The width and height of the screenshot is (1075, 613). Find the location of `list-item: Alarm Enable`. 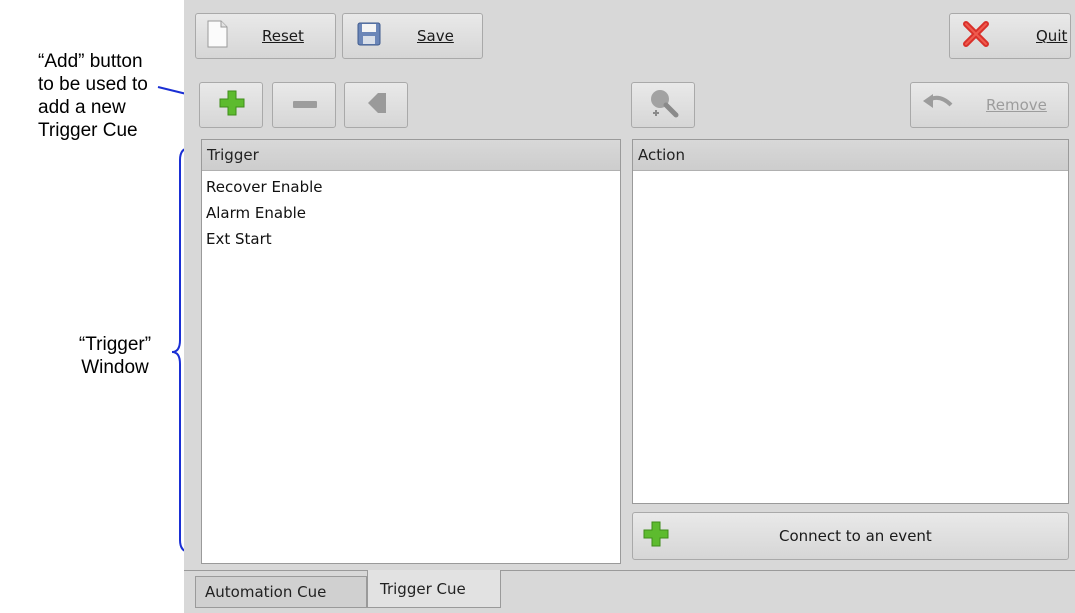

list-item: Alarm Enable is located at coordinates (411, 213).